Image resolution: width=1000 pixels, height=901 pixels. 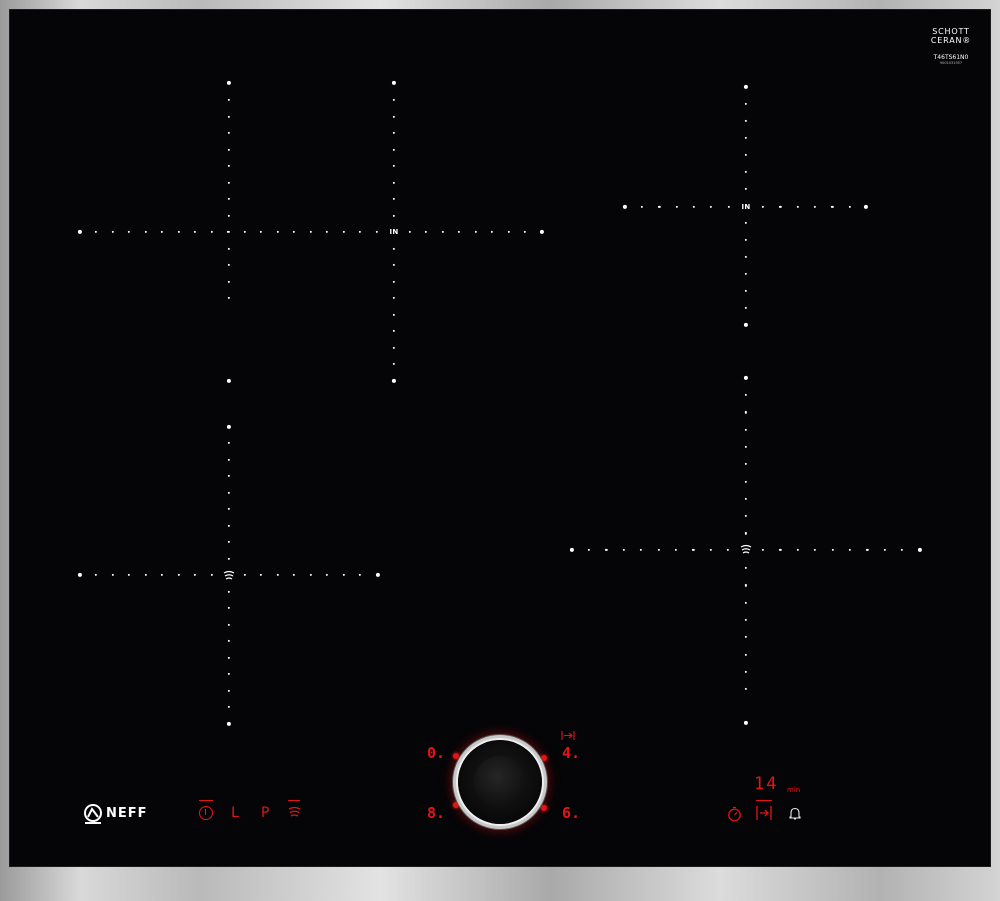 I want to click on powerboost-button: P, so click(x=265, y=813).